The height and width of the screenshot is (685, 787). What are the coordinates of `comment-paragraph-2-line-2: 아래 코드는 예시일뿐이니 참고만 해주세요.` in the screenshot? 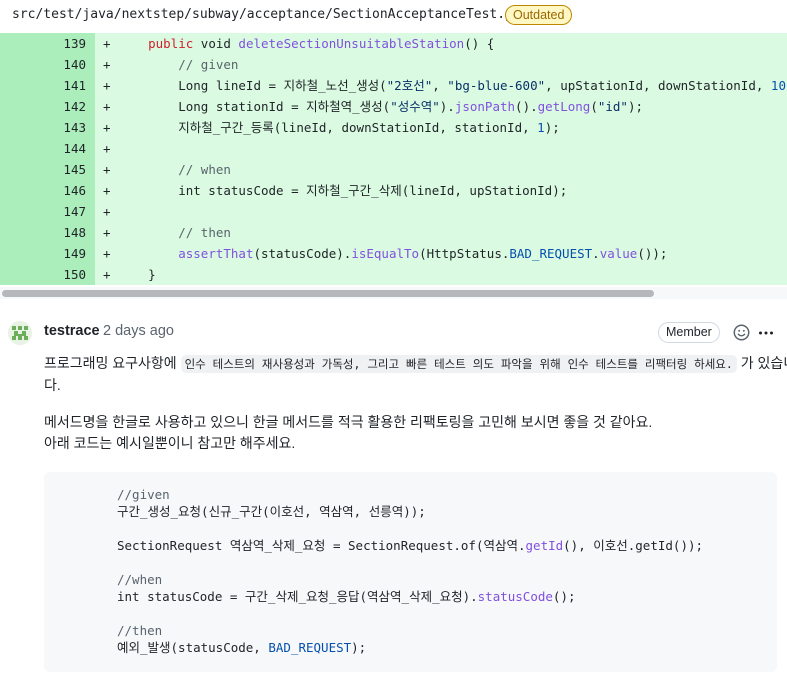 It's located at (170, 443).